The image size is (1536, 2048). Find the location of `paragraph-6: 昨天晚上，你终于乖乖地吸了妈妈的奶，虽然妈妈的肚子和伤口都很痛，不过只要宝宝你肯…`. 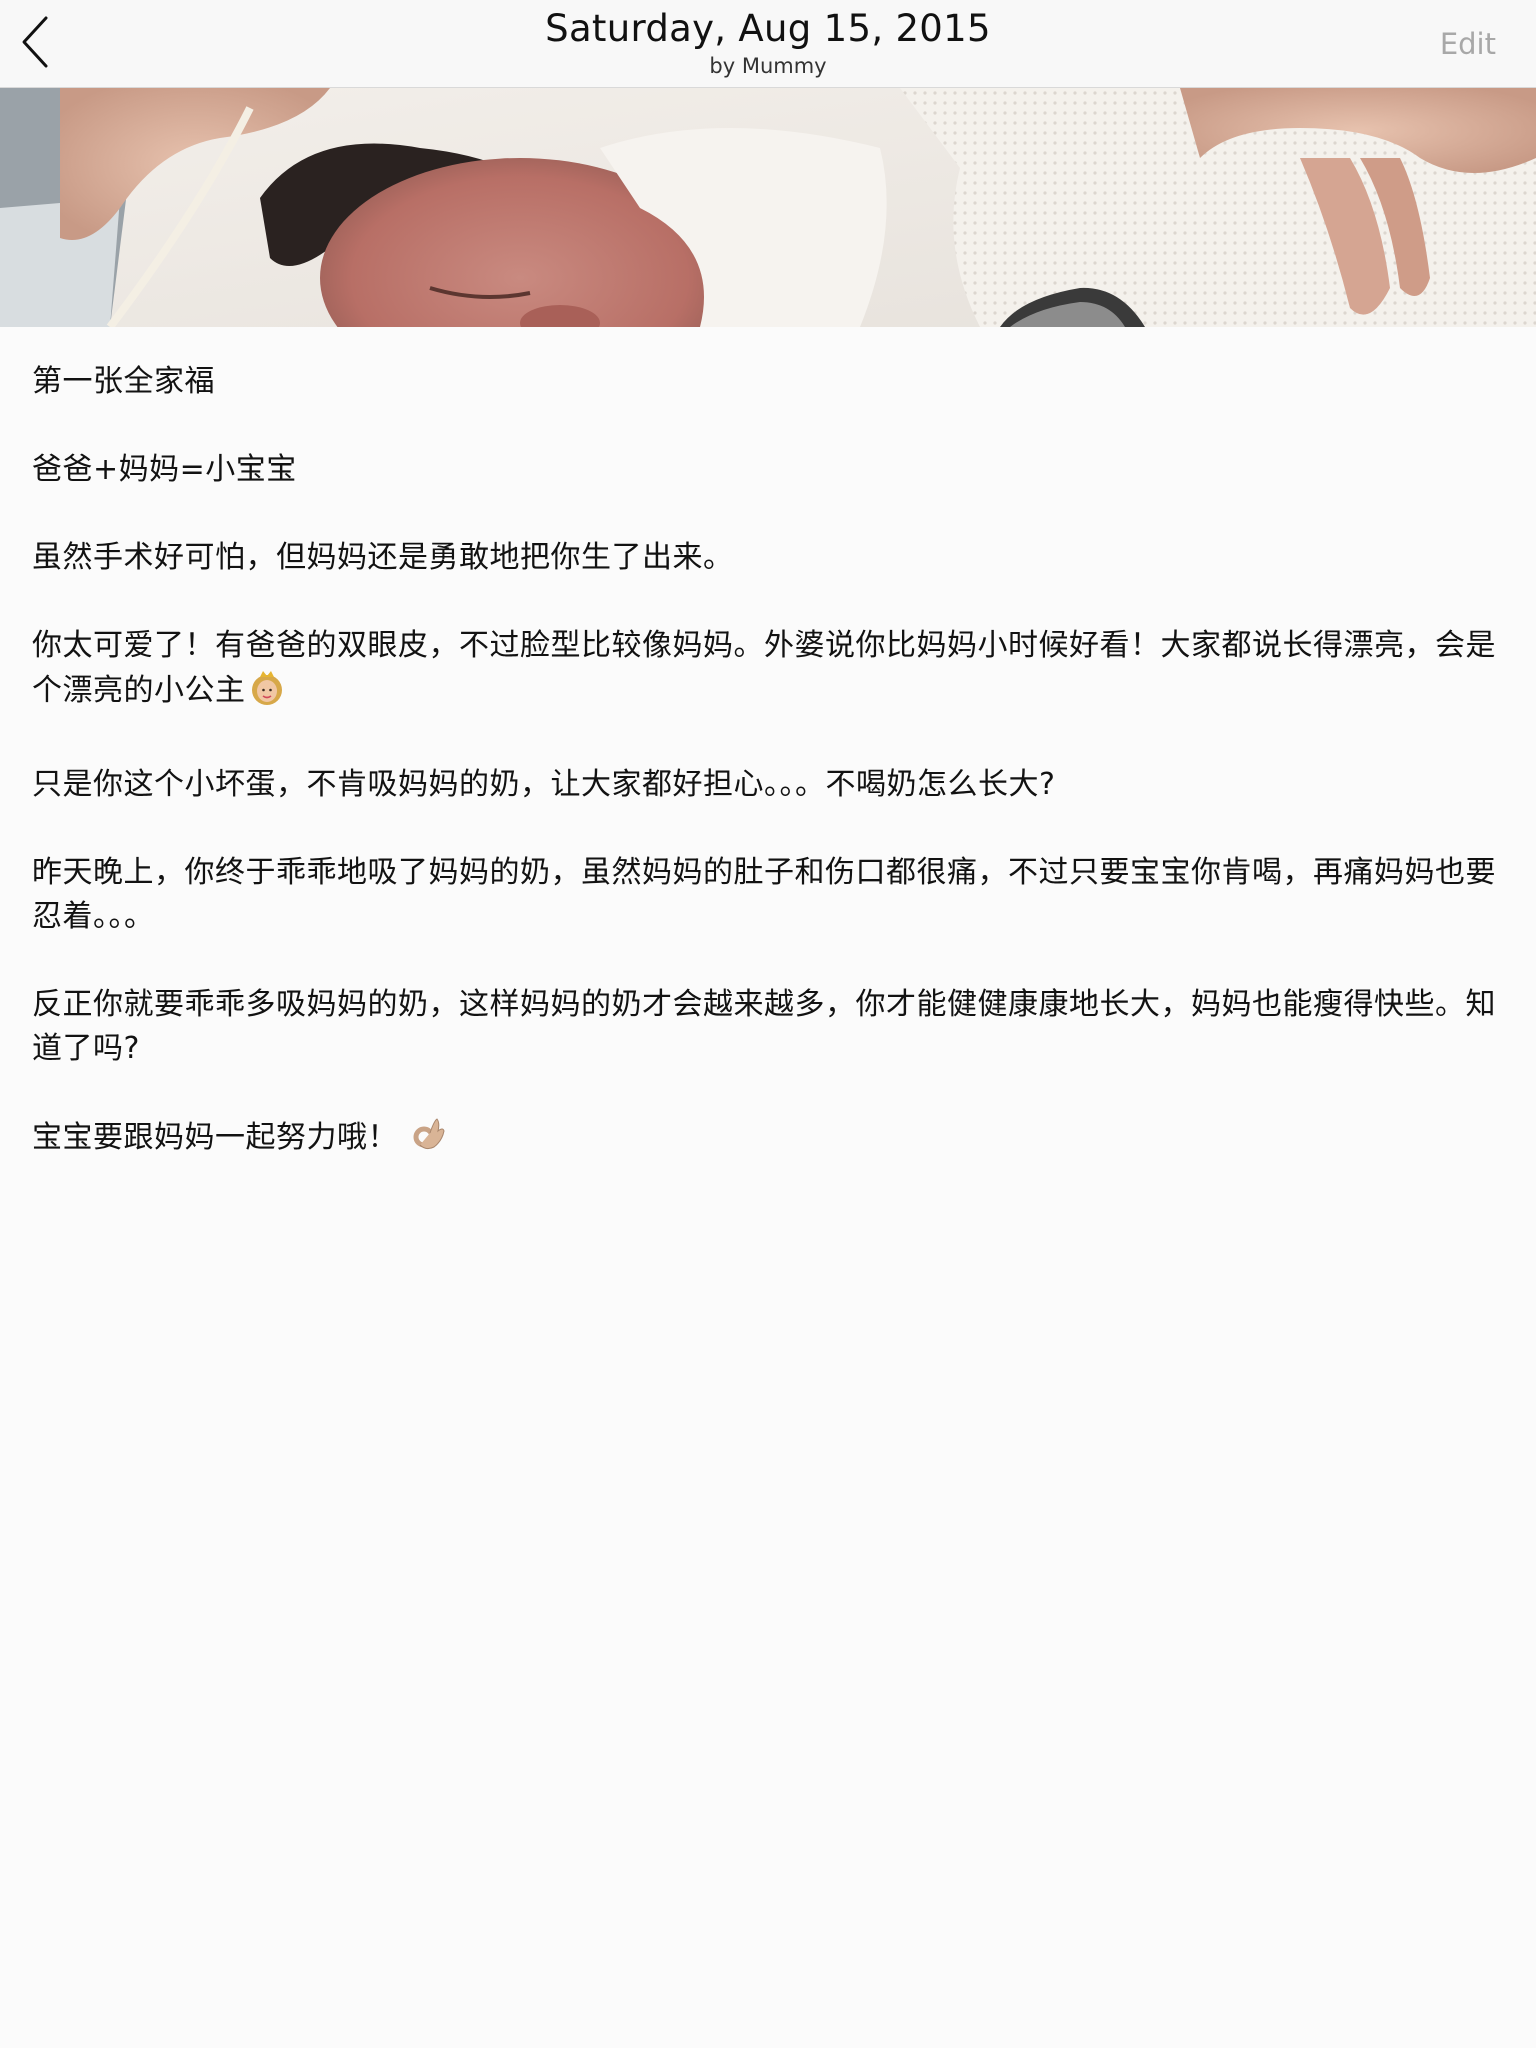

paragraph-6: 昨天晚上，你终于乖乖地吸了妈妈的奶，虽然妈妈的肚子和伤口都很痛，不过只要宝宝你肯… is located at coordinates (764, 894).